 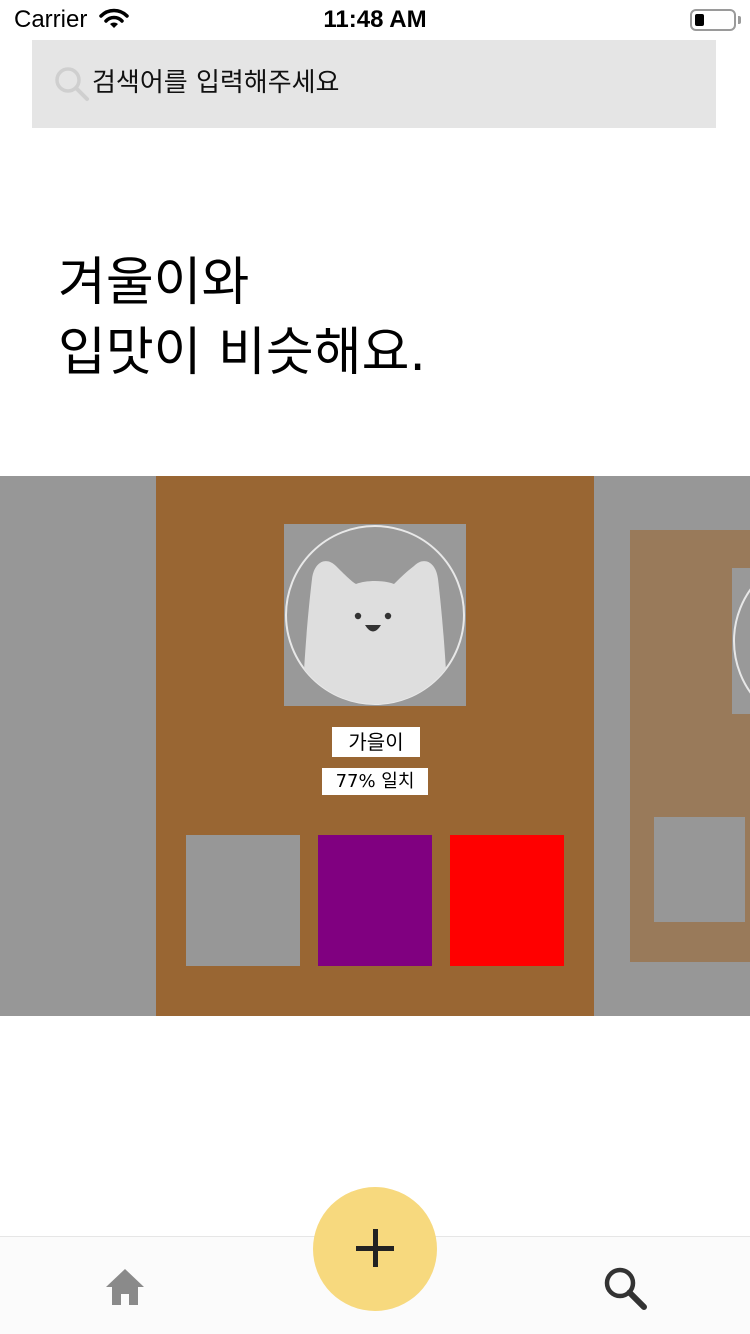 What do you see at coordinates (125, 1287) in the screenshot?
I see `home-icon` at bounding box center [125, 1287].